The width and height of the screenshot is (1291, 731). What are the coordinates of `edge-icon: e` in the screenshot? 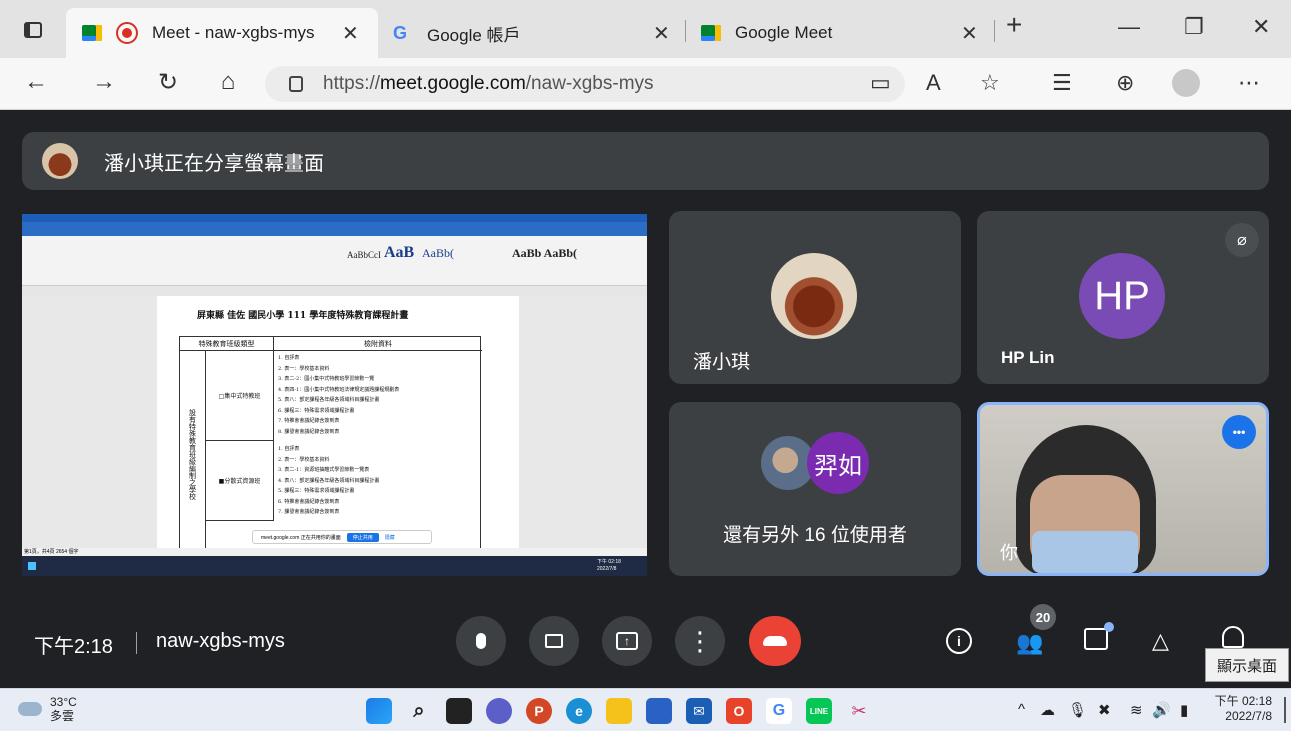 It's located at (579, 711).